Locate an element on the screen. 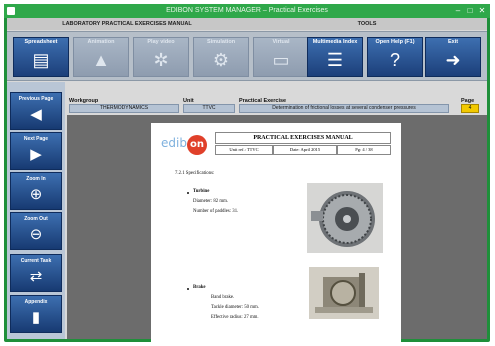  unit-field: TTVC is located at coordinates (209, 108).